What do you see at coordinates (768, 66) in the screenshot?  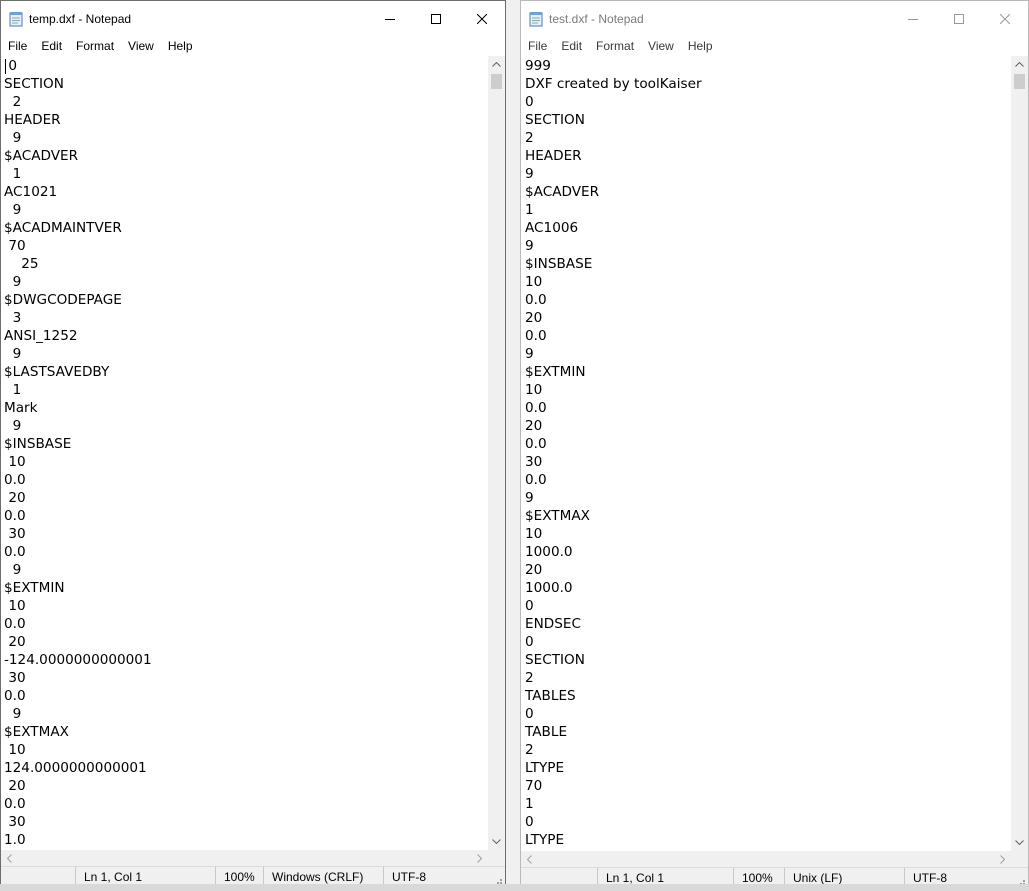 I see `text-line: 999` at bounding box center [768, 66].